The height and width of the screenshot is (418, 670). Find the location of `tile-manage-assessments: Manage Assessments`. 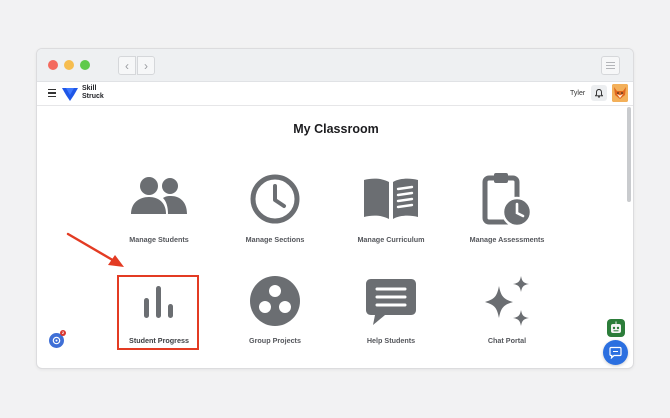

tile-manage-assessments: Manage Assessments is located at coordinates (507, 212).